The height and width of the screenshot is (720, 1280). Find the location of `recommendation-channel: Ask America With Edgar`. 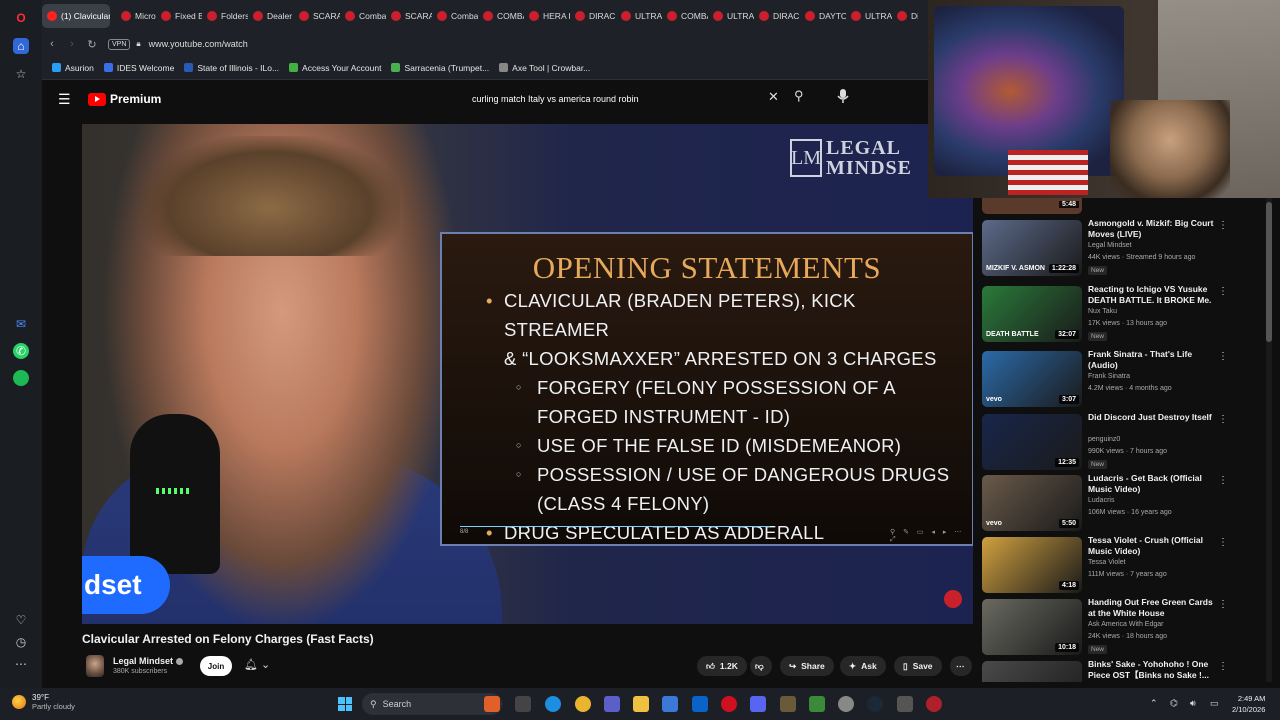

recommendation-channel: Ask America With Edgar is located at coordinates (1158, 624).